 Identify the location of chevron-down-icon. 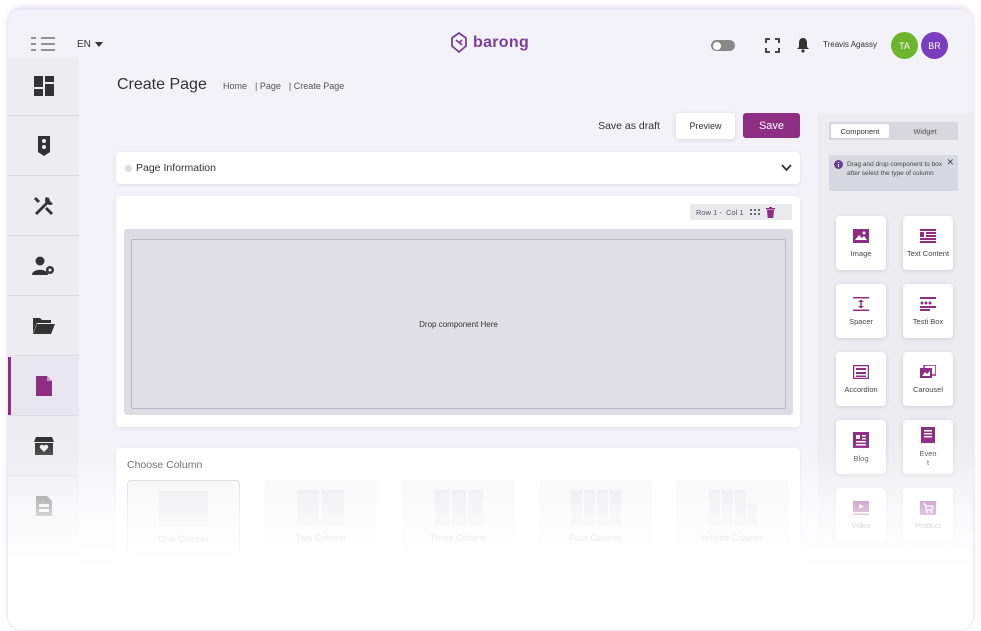
(786, 168).